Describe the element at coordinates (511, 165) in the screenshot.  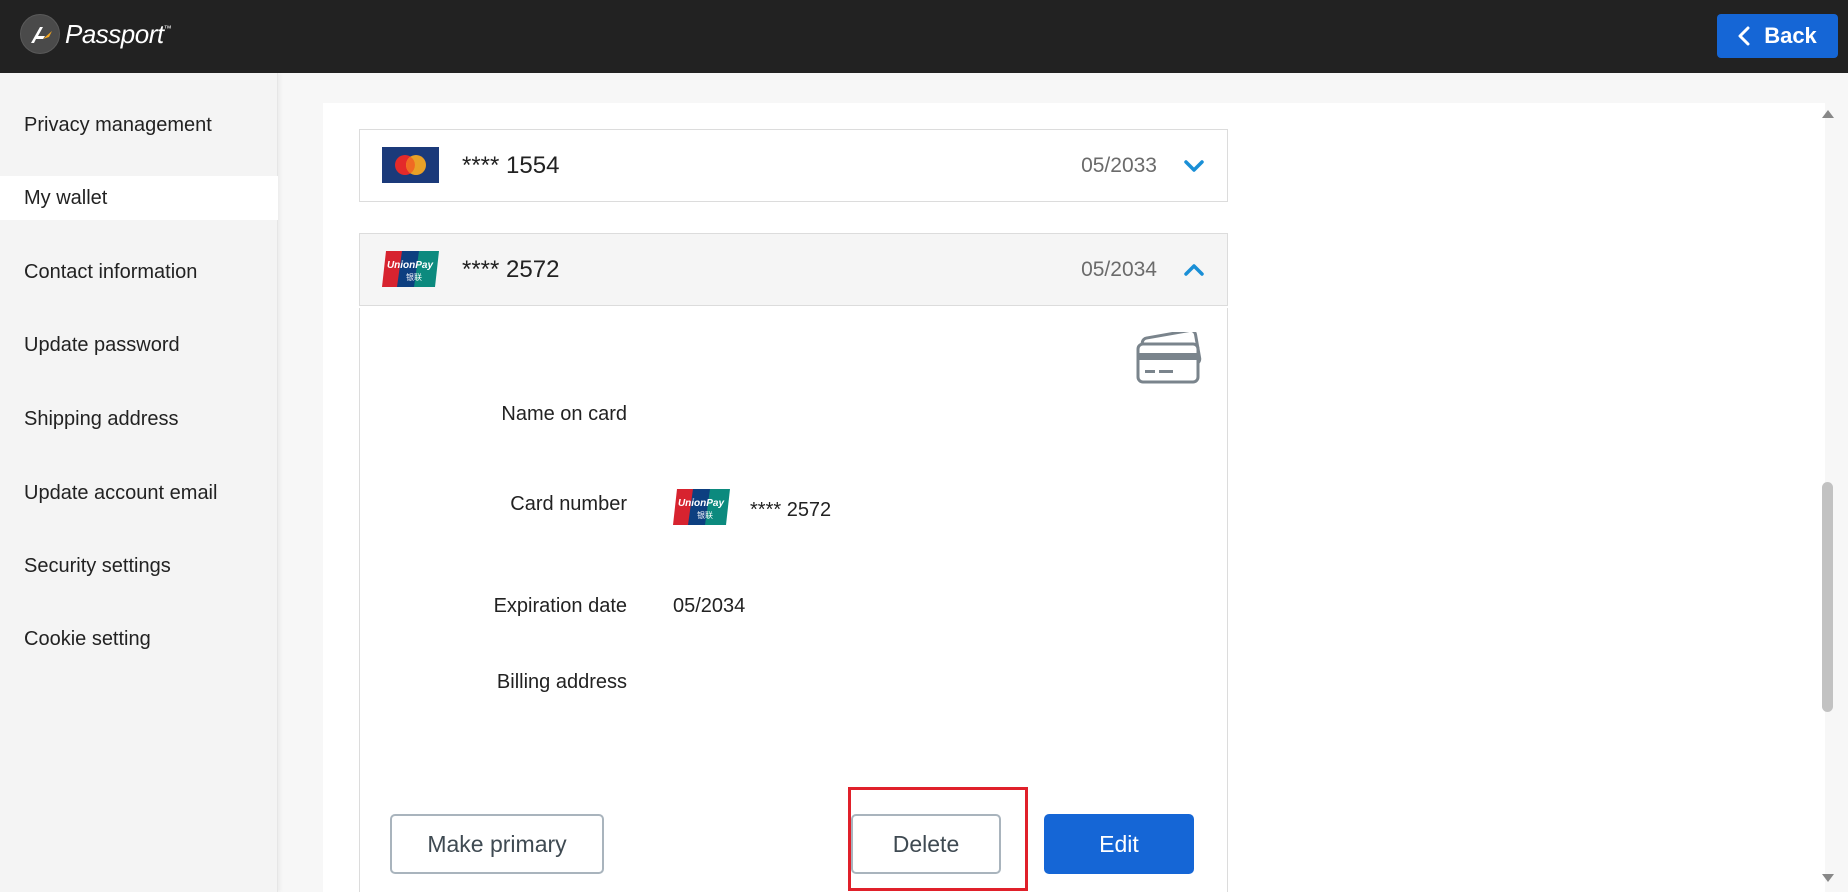
I see `card-masked-number: **** 1554` at that location.